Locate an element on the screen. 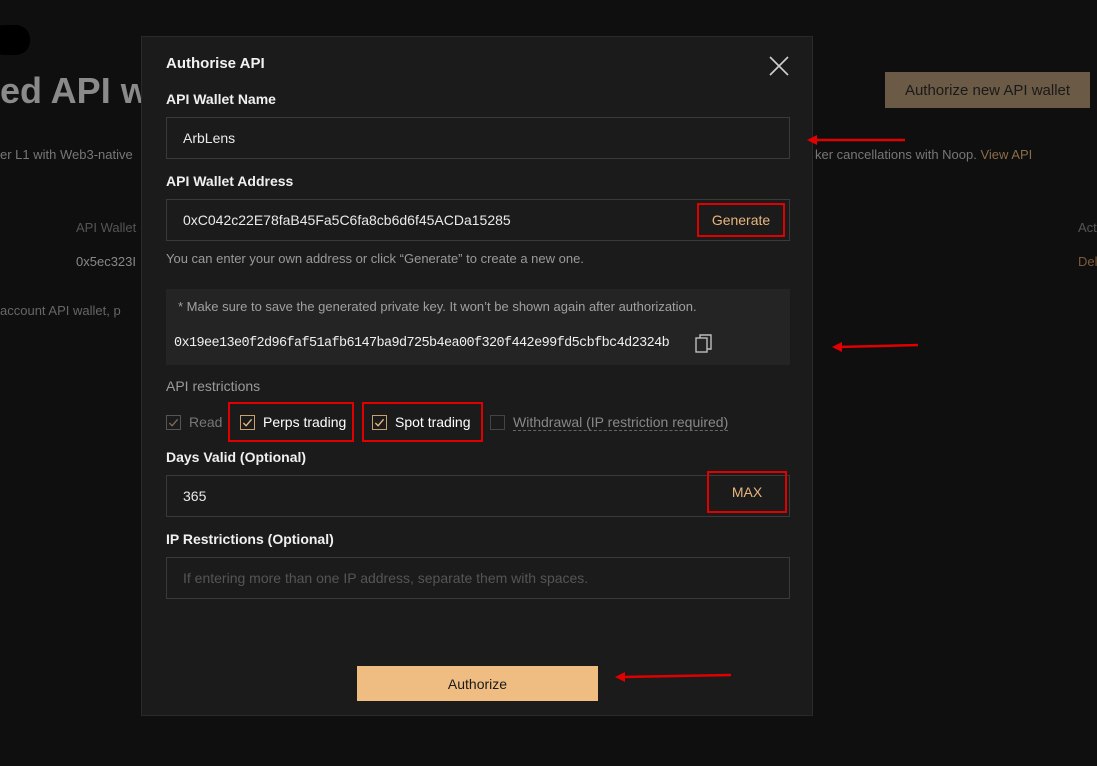 Image resolution: width=1097 pixels, height=766 pixels. ip-restrictions-field is located at coordinates (478, 578).